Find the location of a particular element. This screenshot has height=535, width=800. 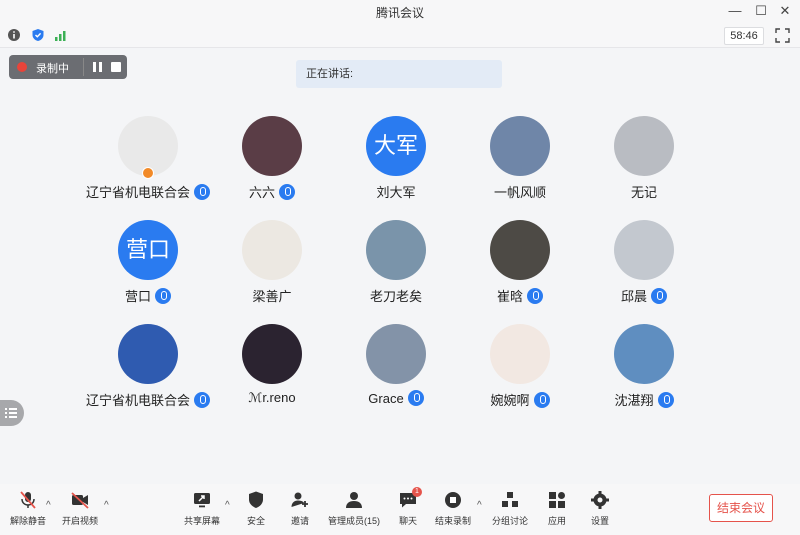

participant-name: ℳr.reno is located at coordinates (272, 397).